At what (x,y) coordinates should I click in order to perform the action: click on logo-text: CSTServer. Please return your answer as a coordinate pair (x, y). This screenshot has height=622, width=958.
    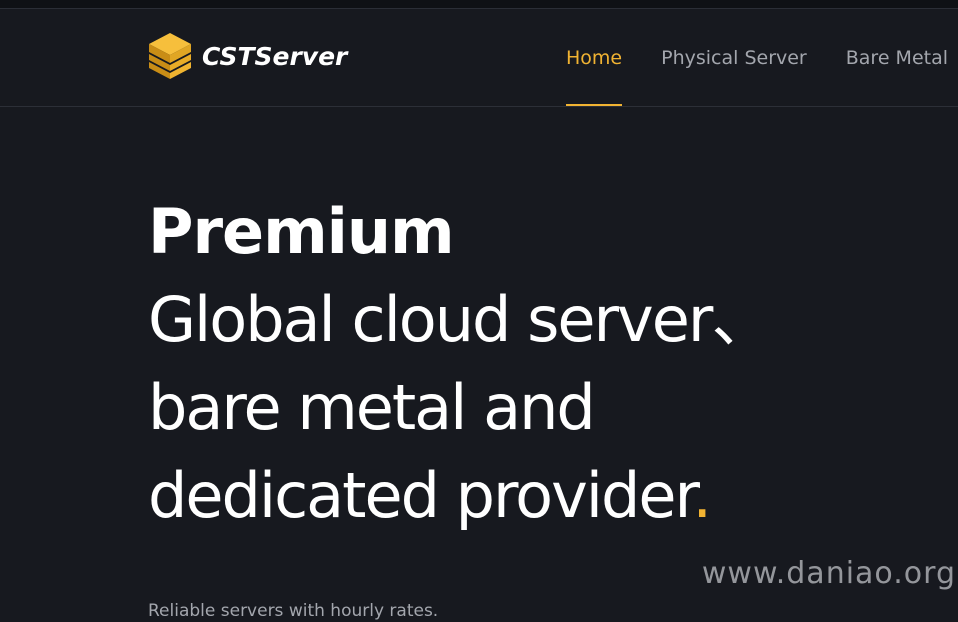
    Looking at the image, I should click on (275, 56).